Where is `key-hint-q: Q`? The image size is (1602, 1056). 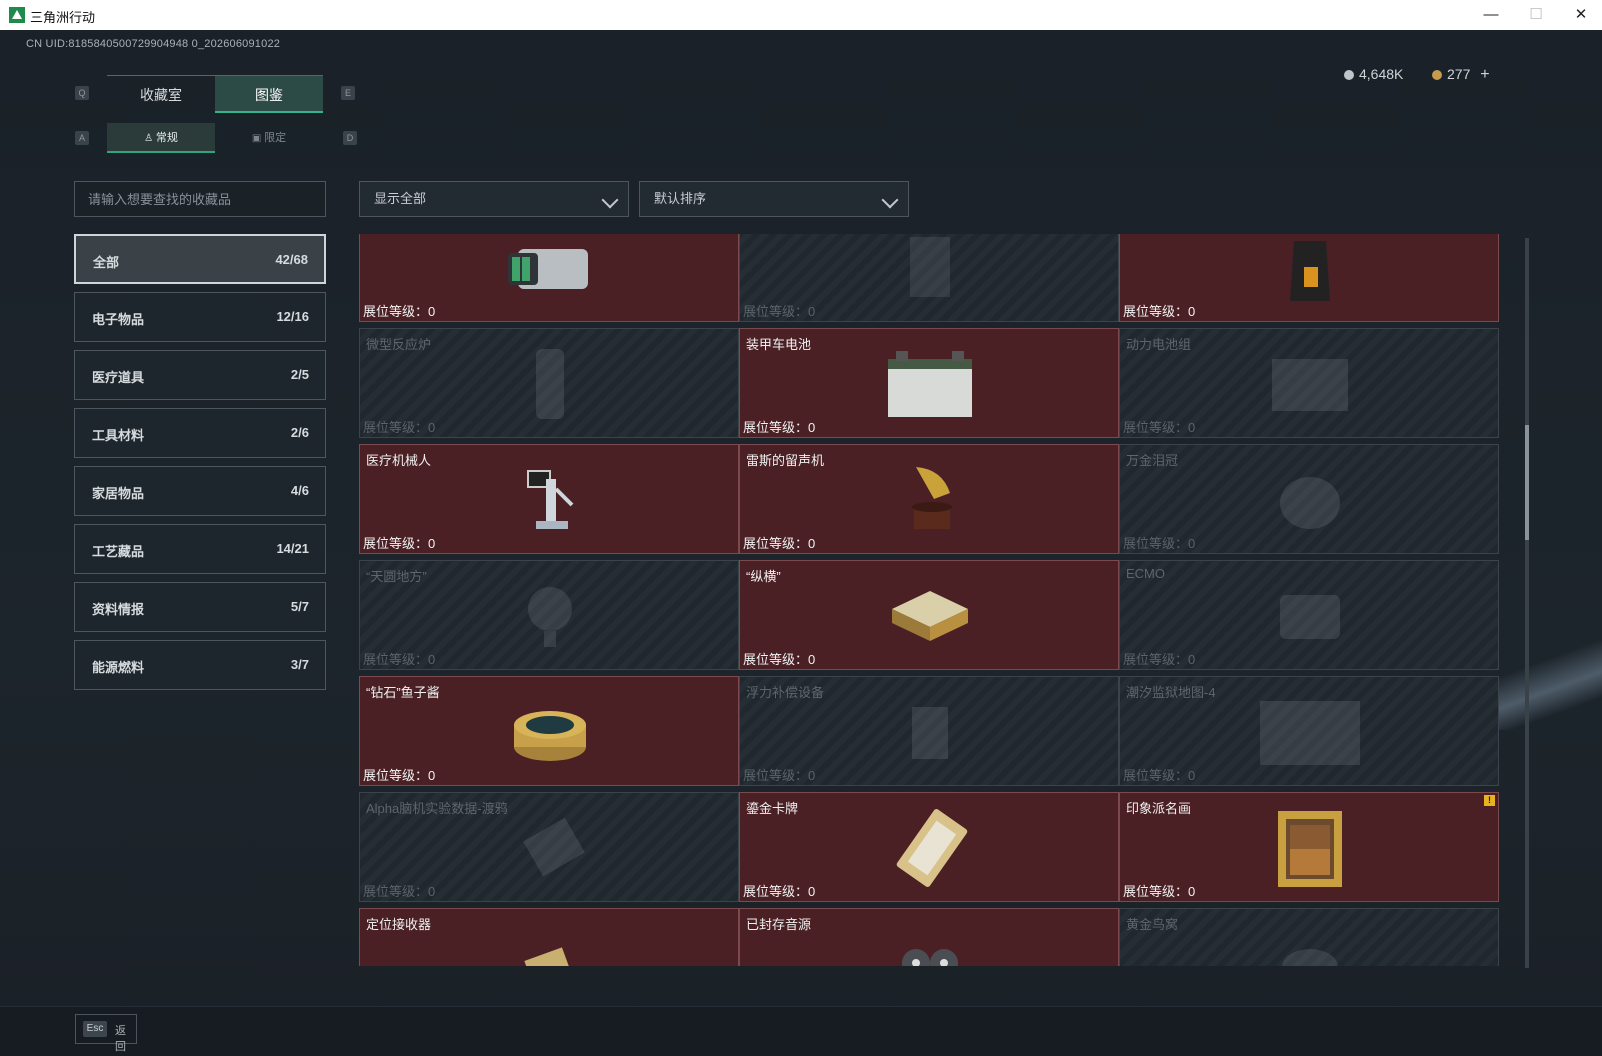 key-hint-q: Q is located at coordinates (82, 93).